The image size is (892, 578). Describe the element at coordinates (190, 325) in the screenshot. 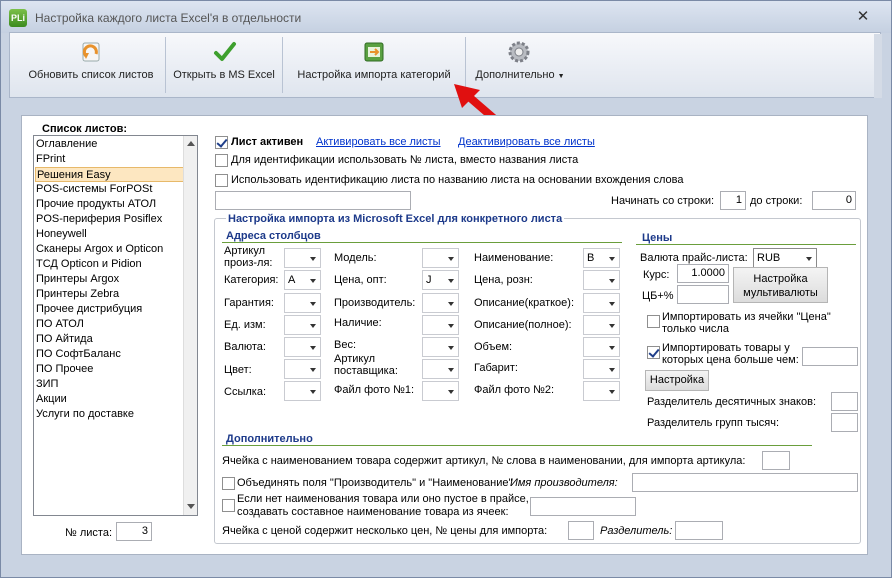

I see `sheet-list-scrollbar` at that location.